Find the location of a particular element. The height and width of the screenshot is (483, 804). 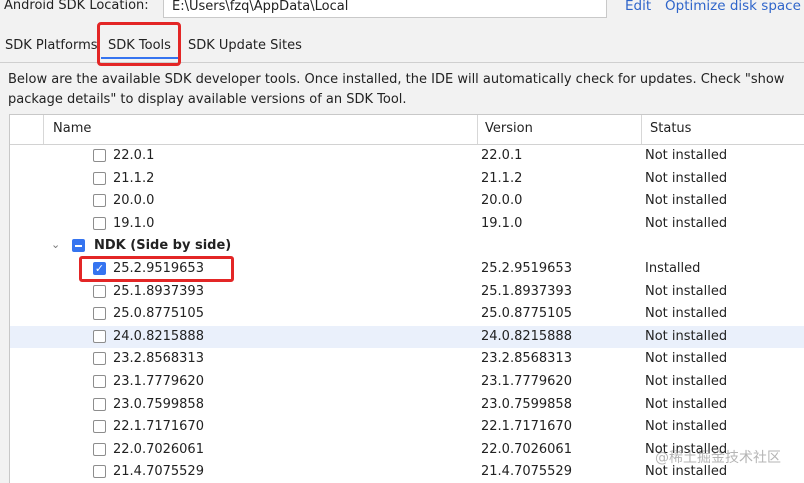

row-status: Installed is located at coordinates (673, 268).